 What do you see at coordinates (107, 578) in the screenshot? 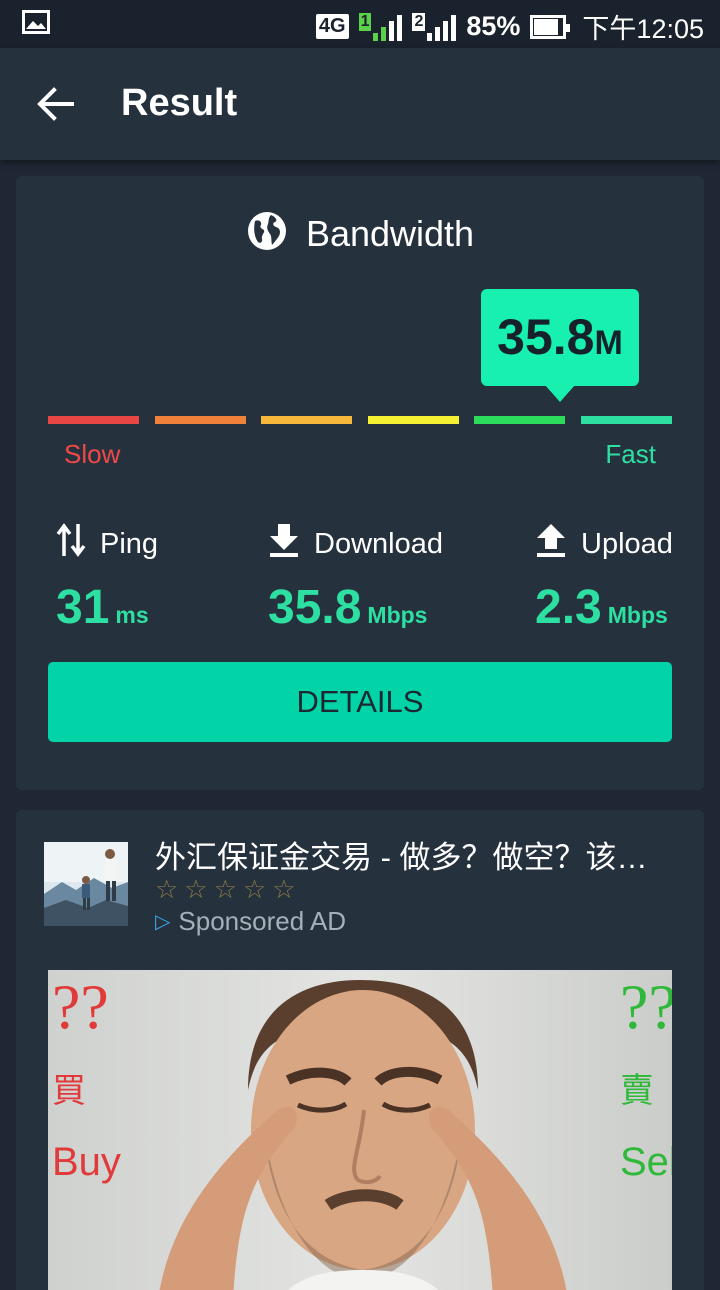
I see `ping-metric: Ping 31 ms` at bounding box center [107, 578].